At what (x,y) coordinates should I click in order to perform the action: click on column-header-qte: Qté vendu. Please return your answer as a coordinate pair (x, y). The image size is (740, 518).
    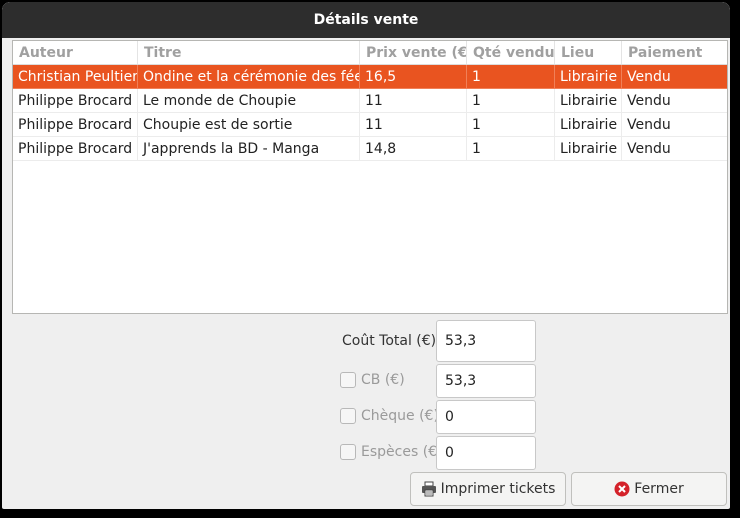
    Looking at the image, I should click on (511, 52).